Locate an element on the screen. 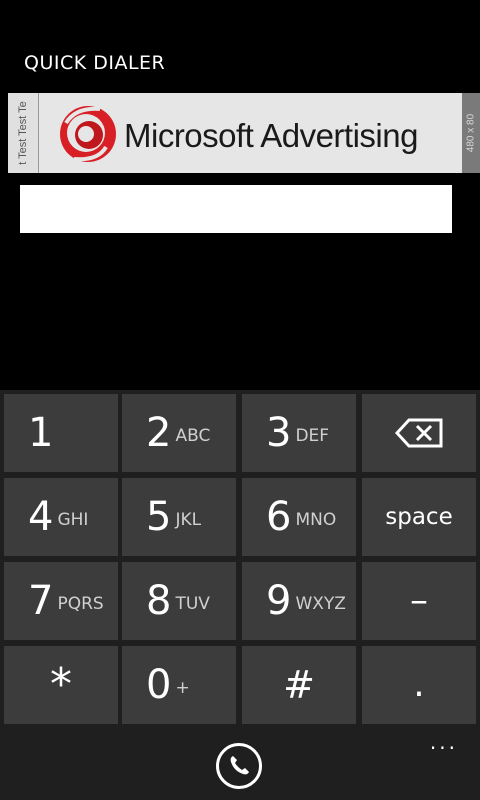  dash-label: – is located at coordinates (419, 600).